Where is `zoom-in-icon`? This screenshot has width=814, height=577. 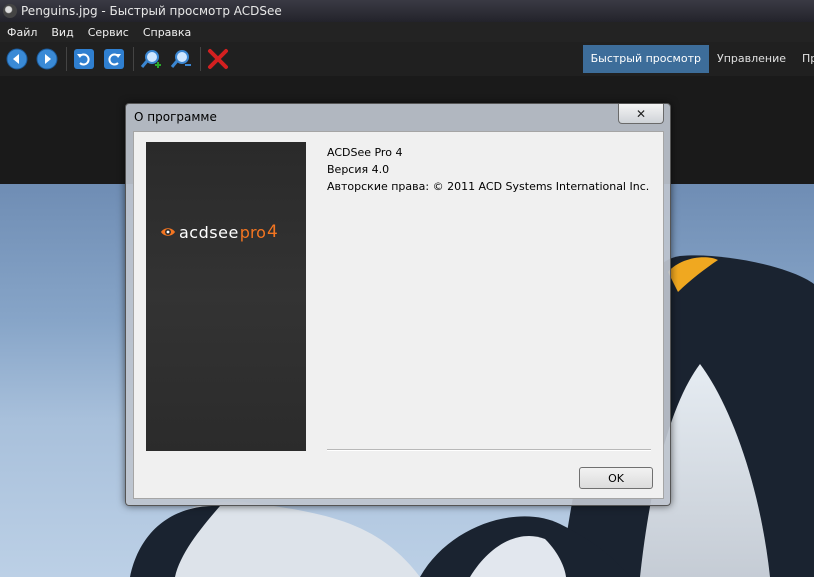 zoom-in-icon is located at coordinates (150, 59).